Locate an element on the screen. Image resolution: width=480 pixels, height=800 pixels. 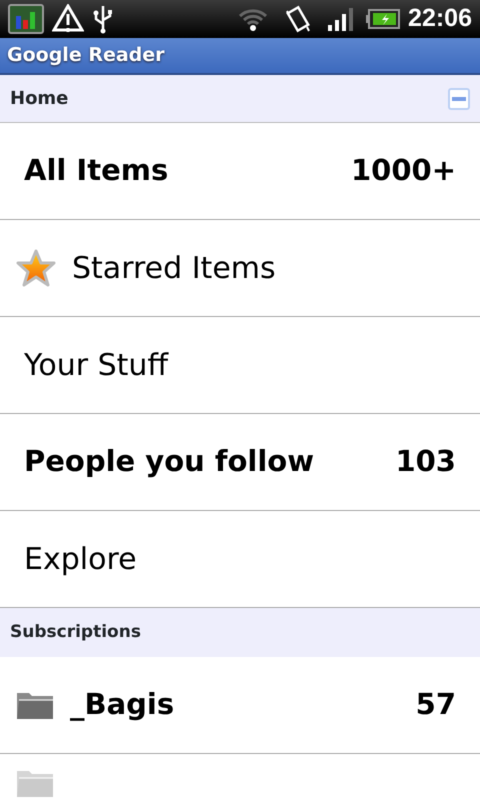
section-title: Home is located at coordinates (39, 99).